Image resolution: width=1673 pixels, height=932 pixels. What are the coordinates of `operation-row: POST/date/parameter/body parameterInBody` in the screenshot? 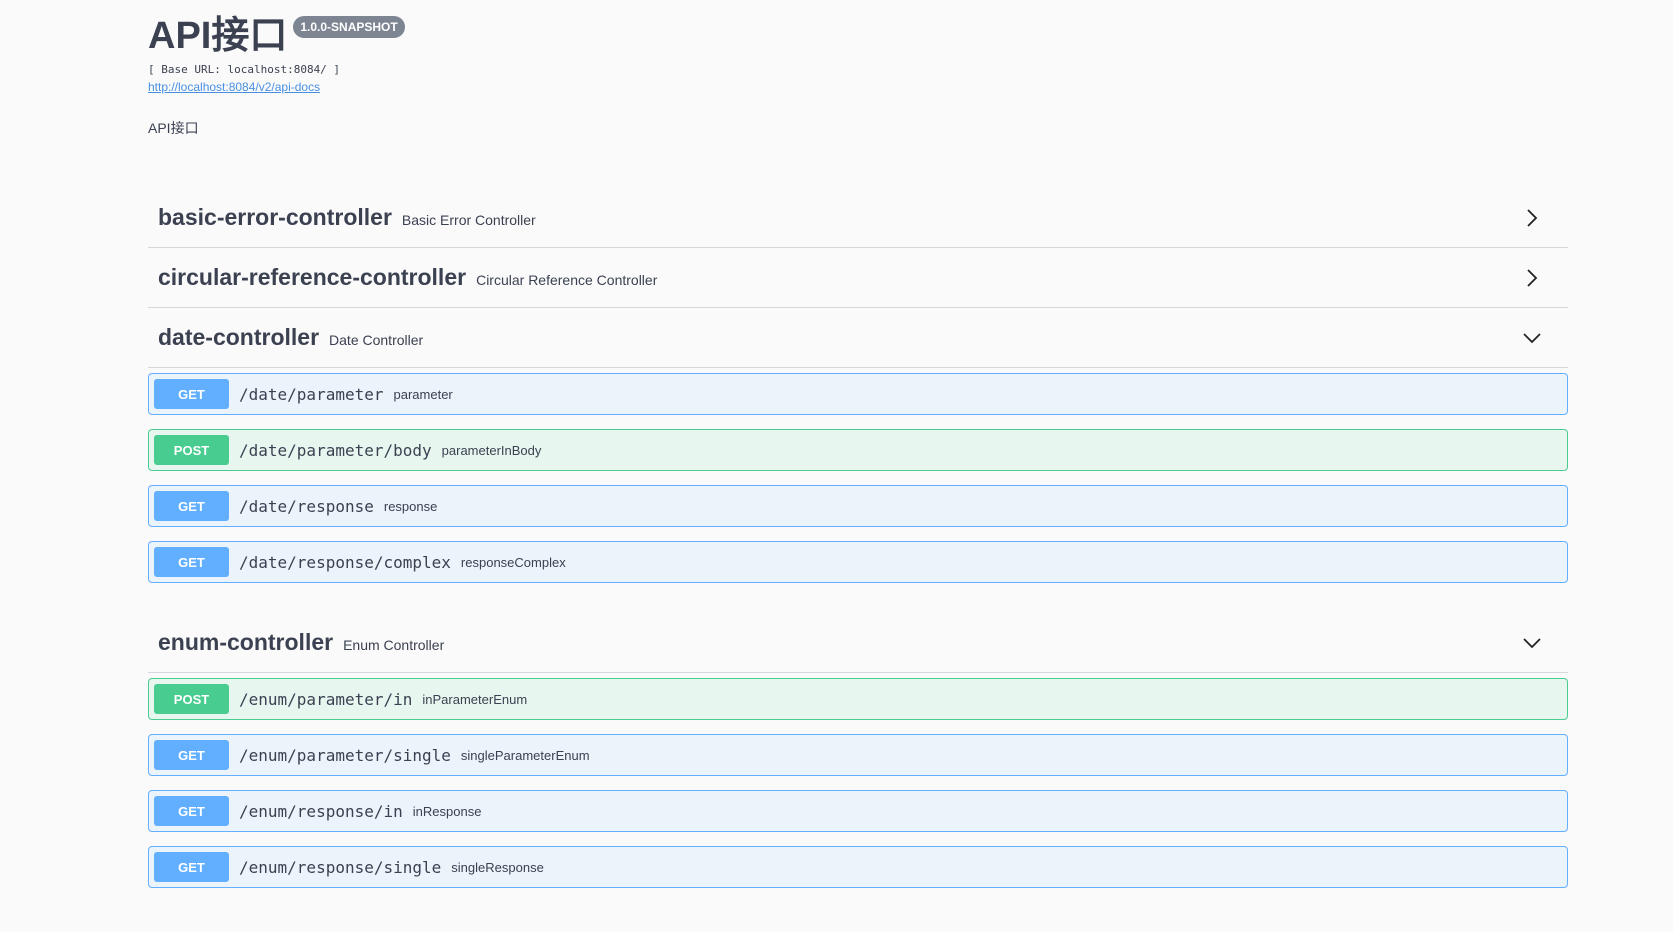 It's located at (858, 450).